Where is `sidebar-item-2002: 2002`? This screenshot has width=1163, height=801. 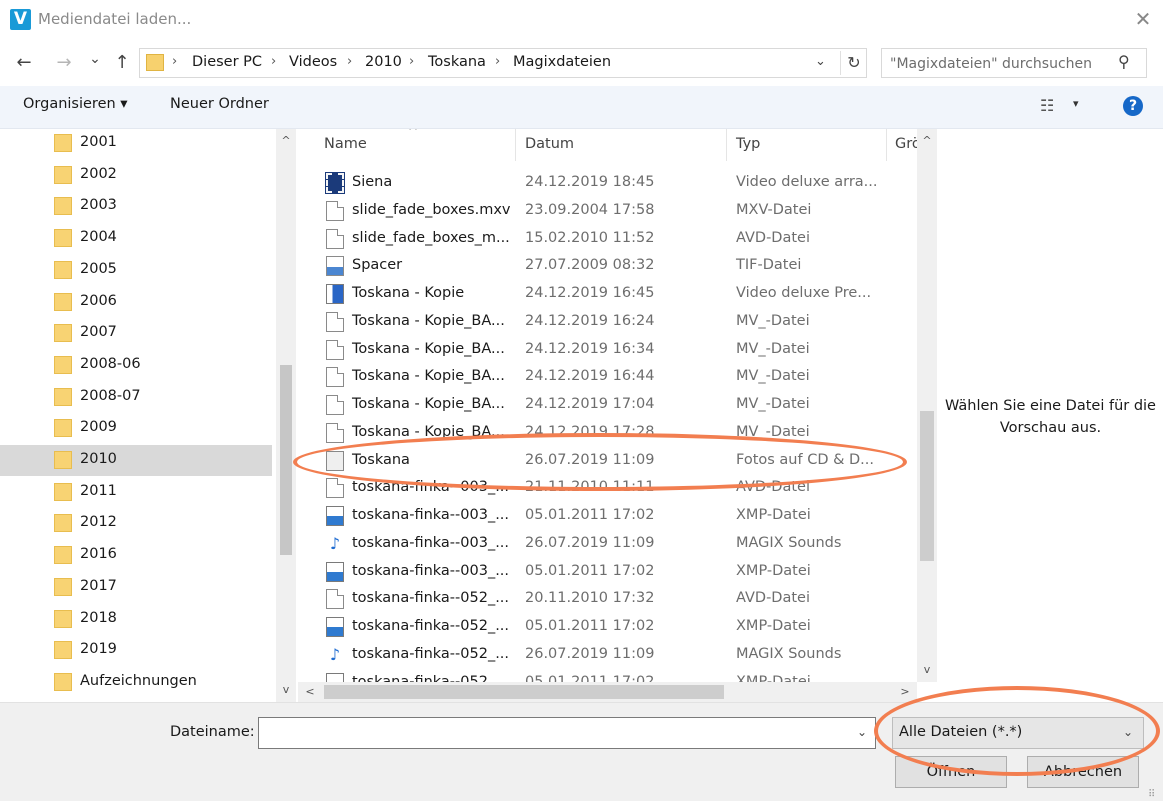 sidebar-item-2002: 2002 is located at coordinates (136, 175).